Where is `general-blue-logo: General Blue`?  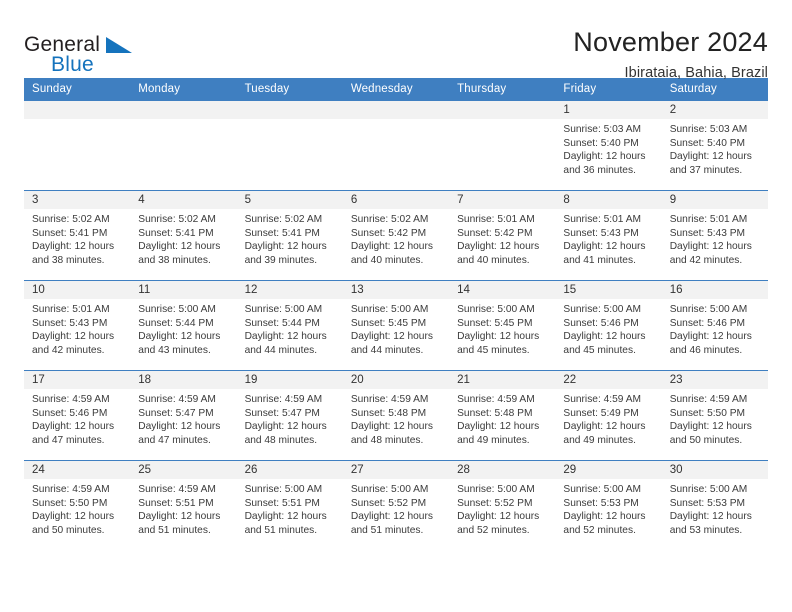
general-blue-logo: General Blue is located at coordinates (84, 51).